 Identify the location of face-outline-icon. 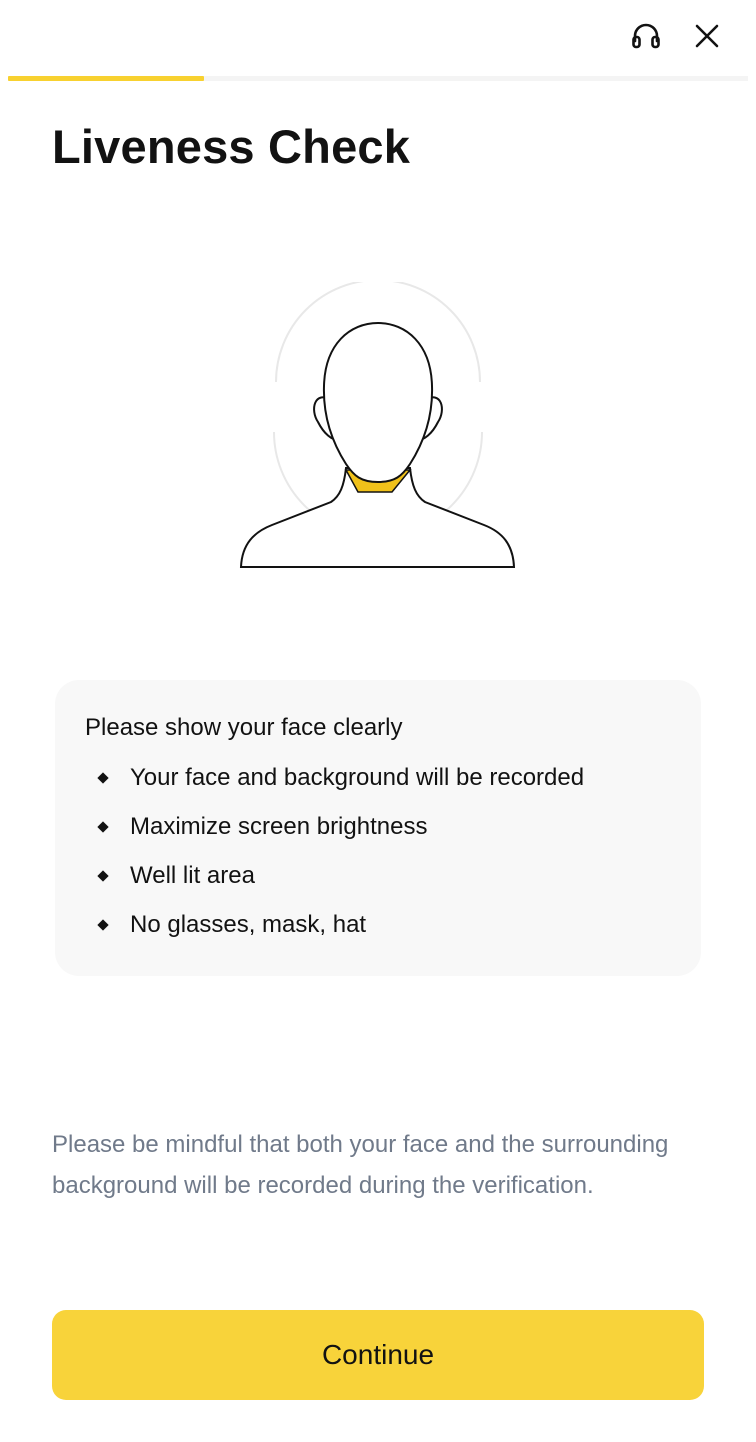
(377, 425).